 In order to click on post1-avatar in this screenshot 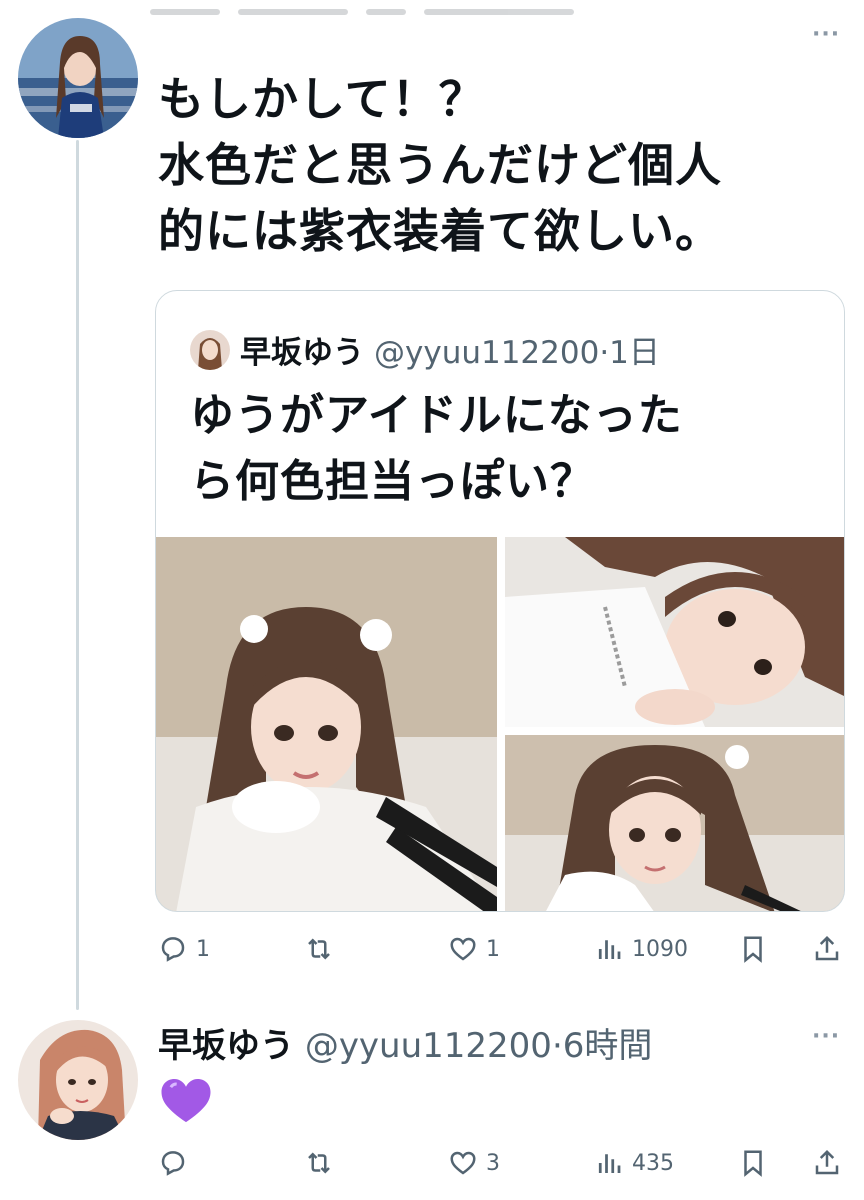, I will do `click(78, 78)`.